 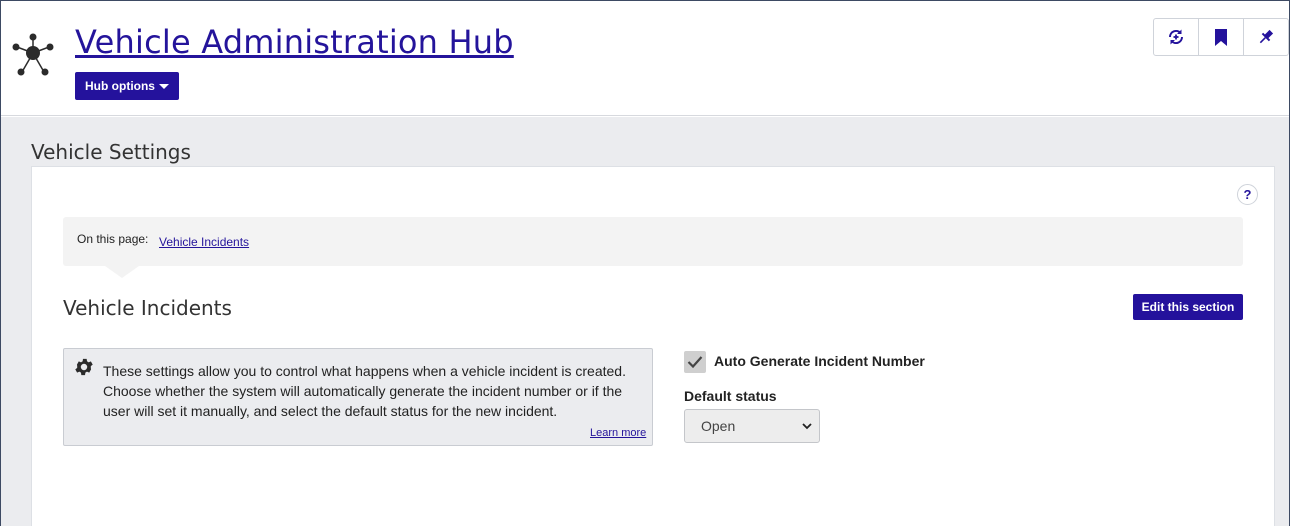 I want to click on pin-button, so click(x=1266, y=37).